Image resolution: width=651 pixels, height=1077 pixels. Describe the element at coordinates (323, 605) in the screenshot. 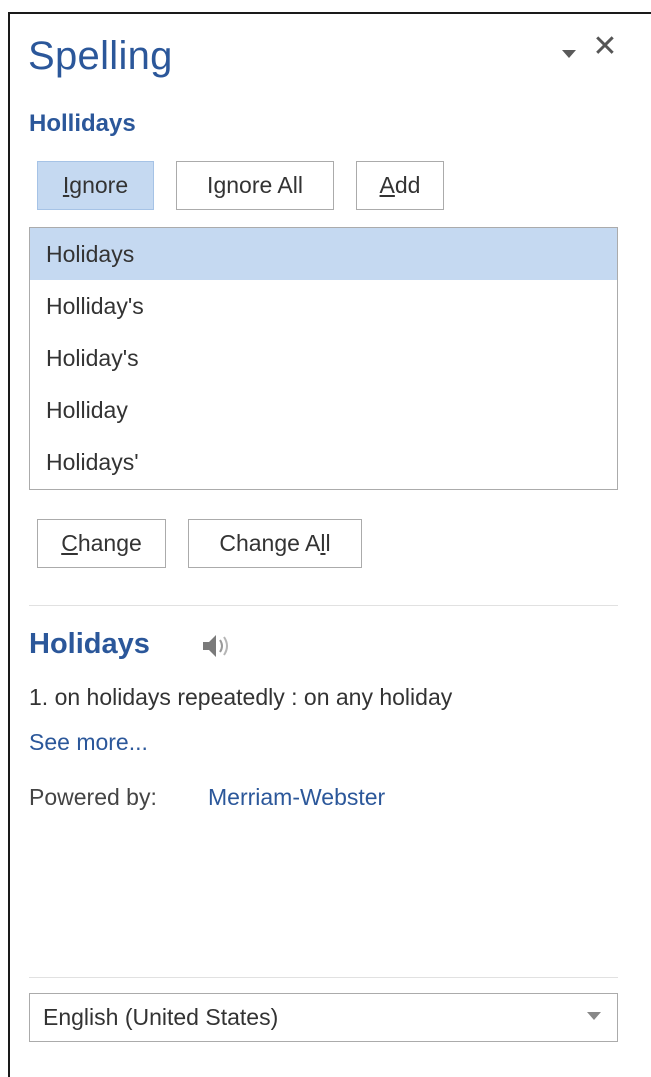

I see `section-divider` at that location.